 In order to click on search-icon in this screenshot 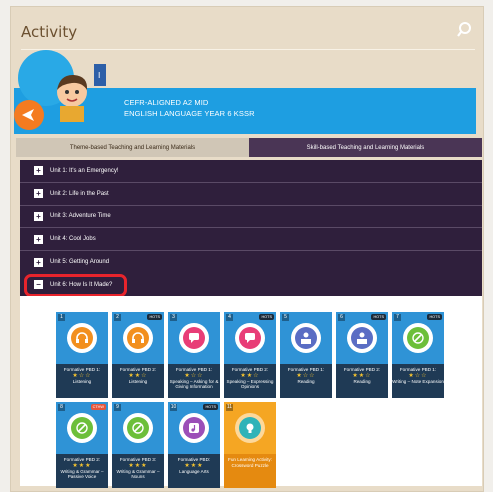, I will do `click(466, 30)`.